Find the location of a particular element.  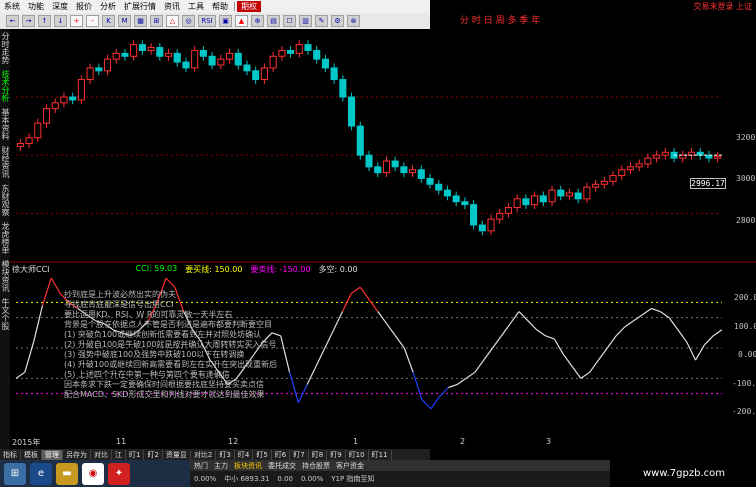

cci-value: CCI: 59.03 is located at coordinates (156, 268).